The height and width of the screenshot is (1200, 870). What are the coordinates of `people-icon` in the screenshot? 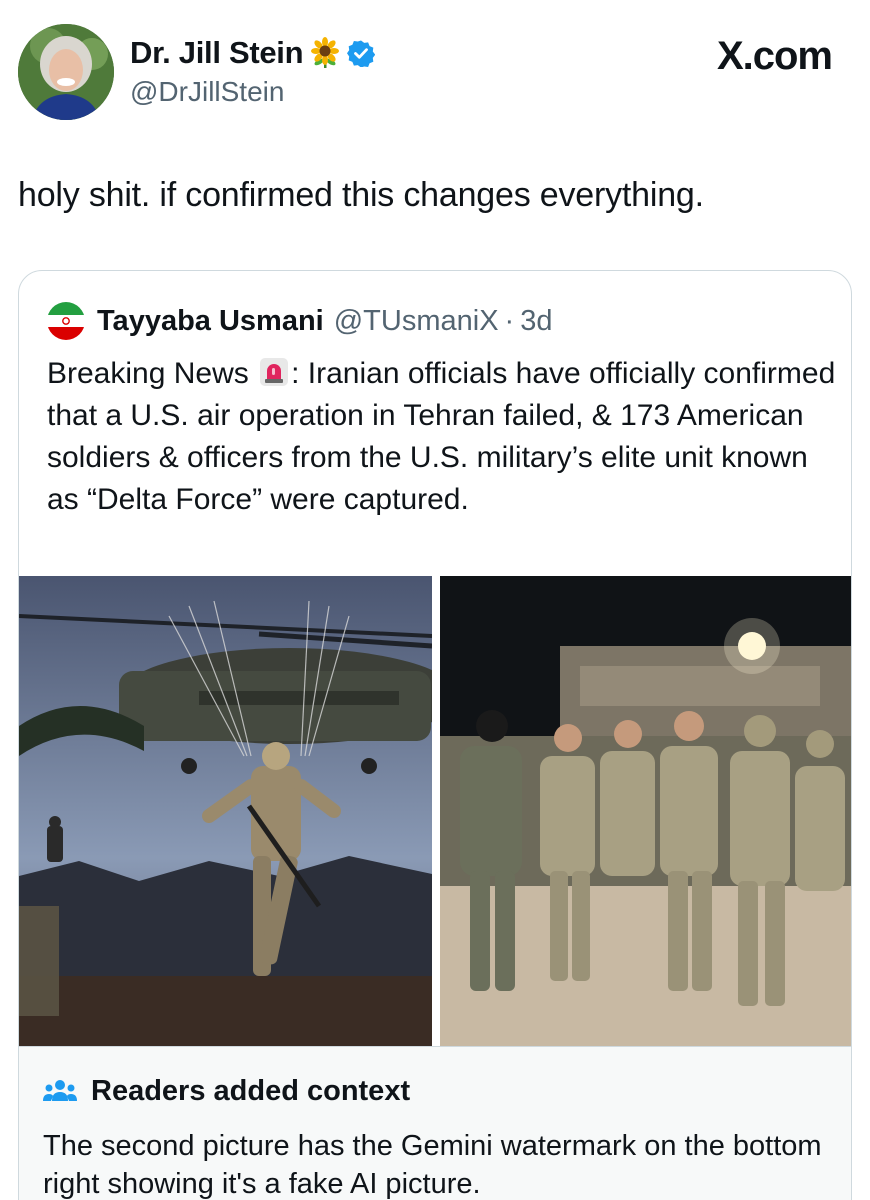 It's located at (60, 1092).